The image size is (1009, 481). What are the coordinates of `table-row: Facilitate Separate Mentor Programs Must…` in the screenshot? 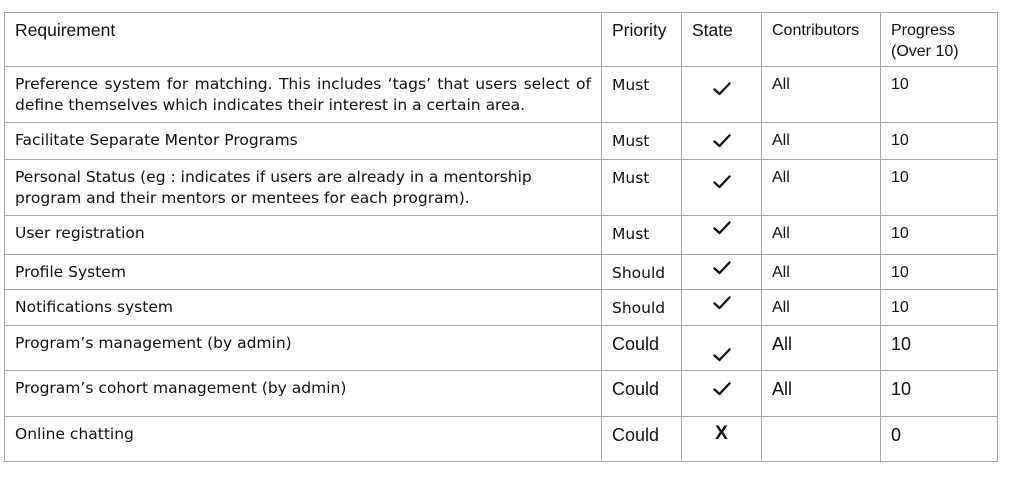 It's located at (501, 141).